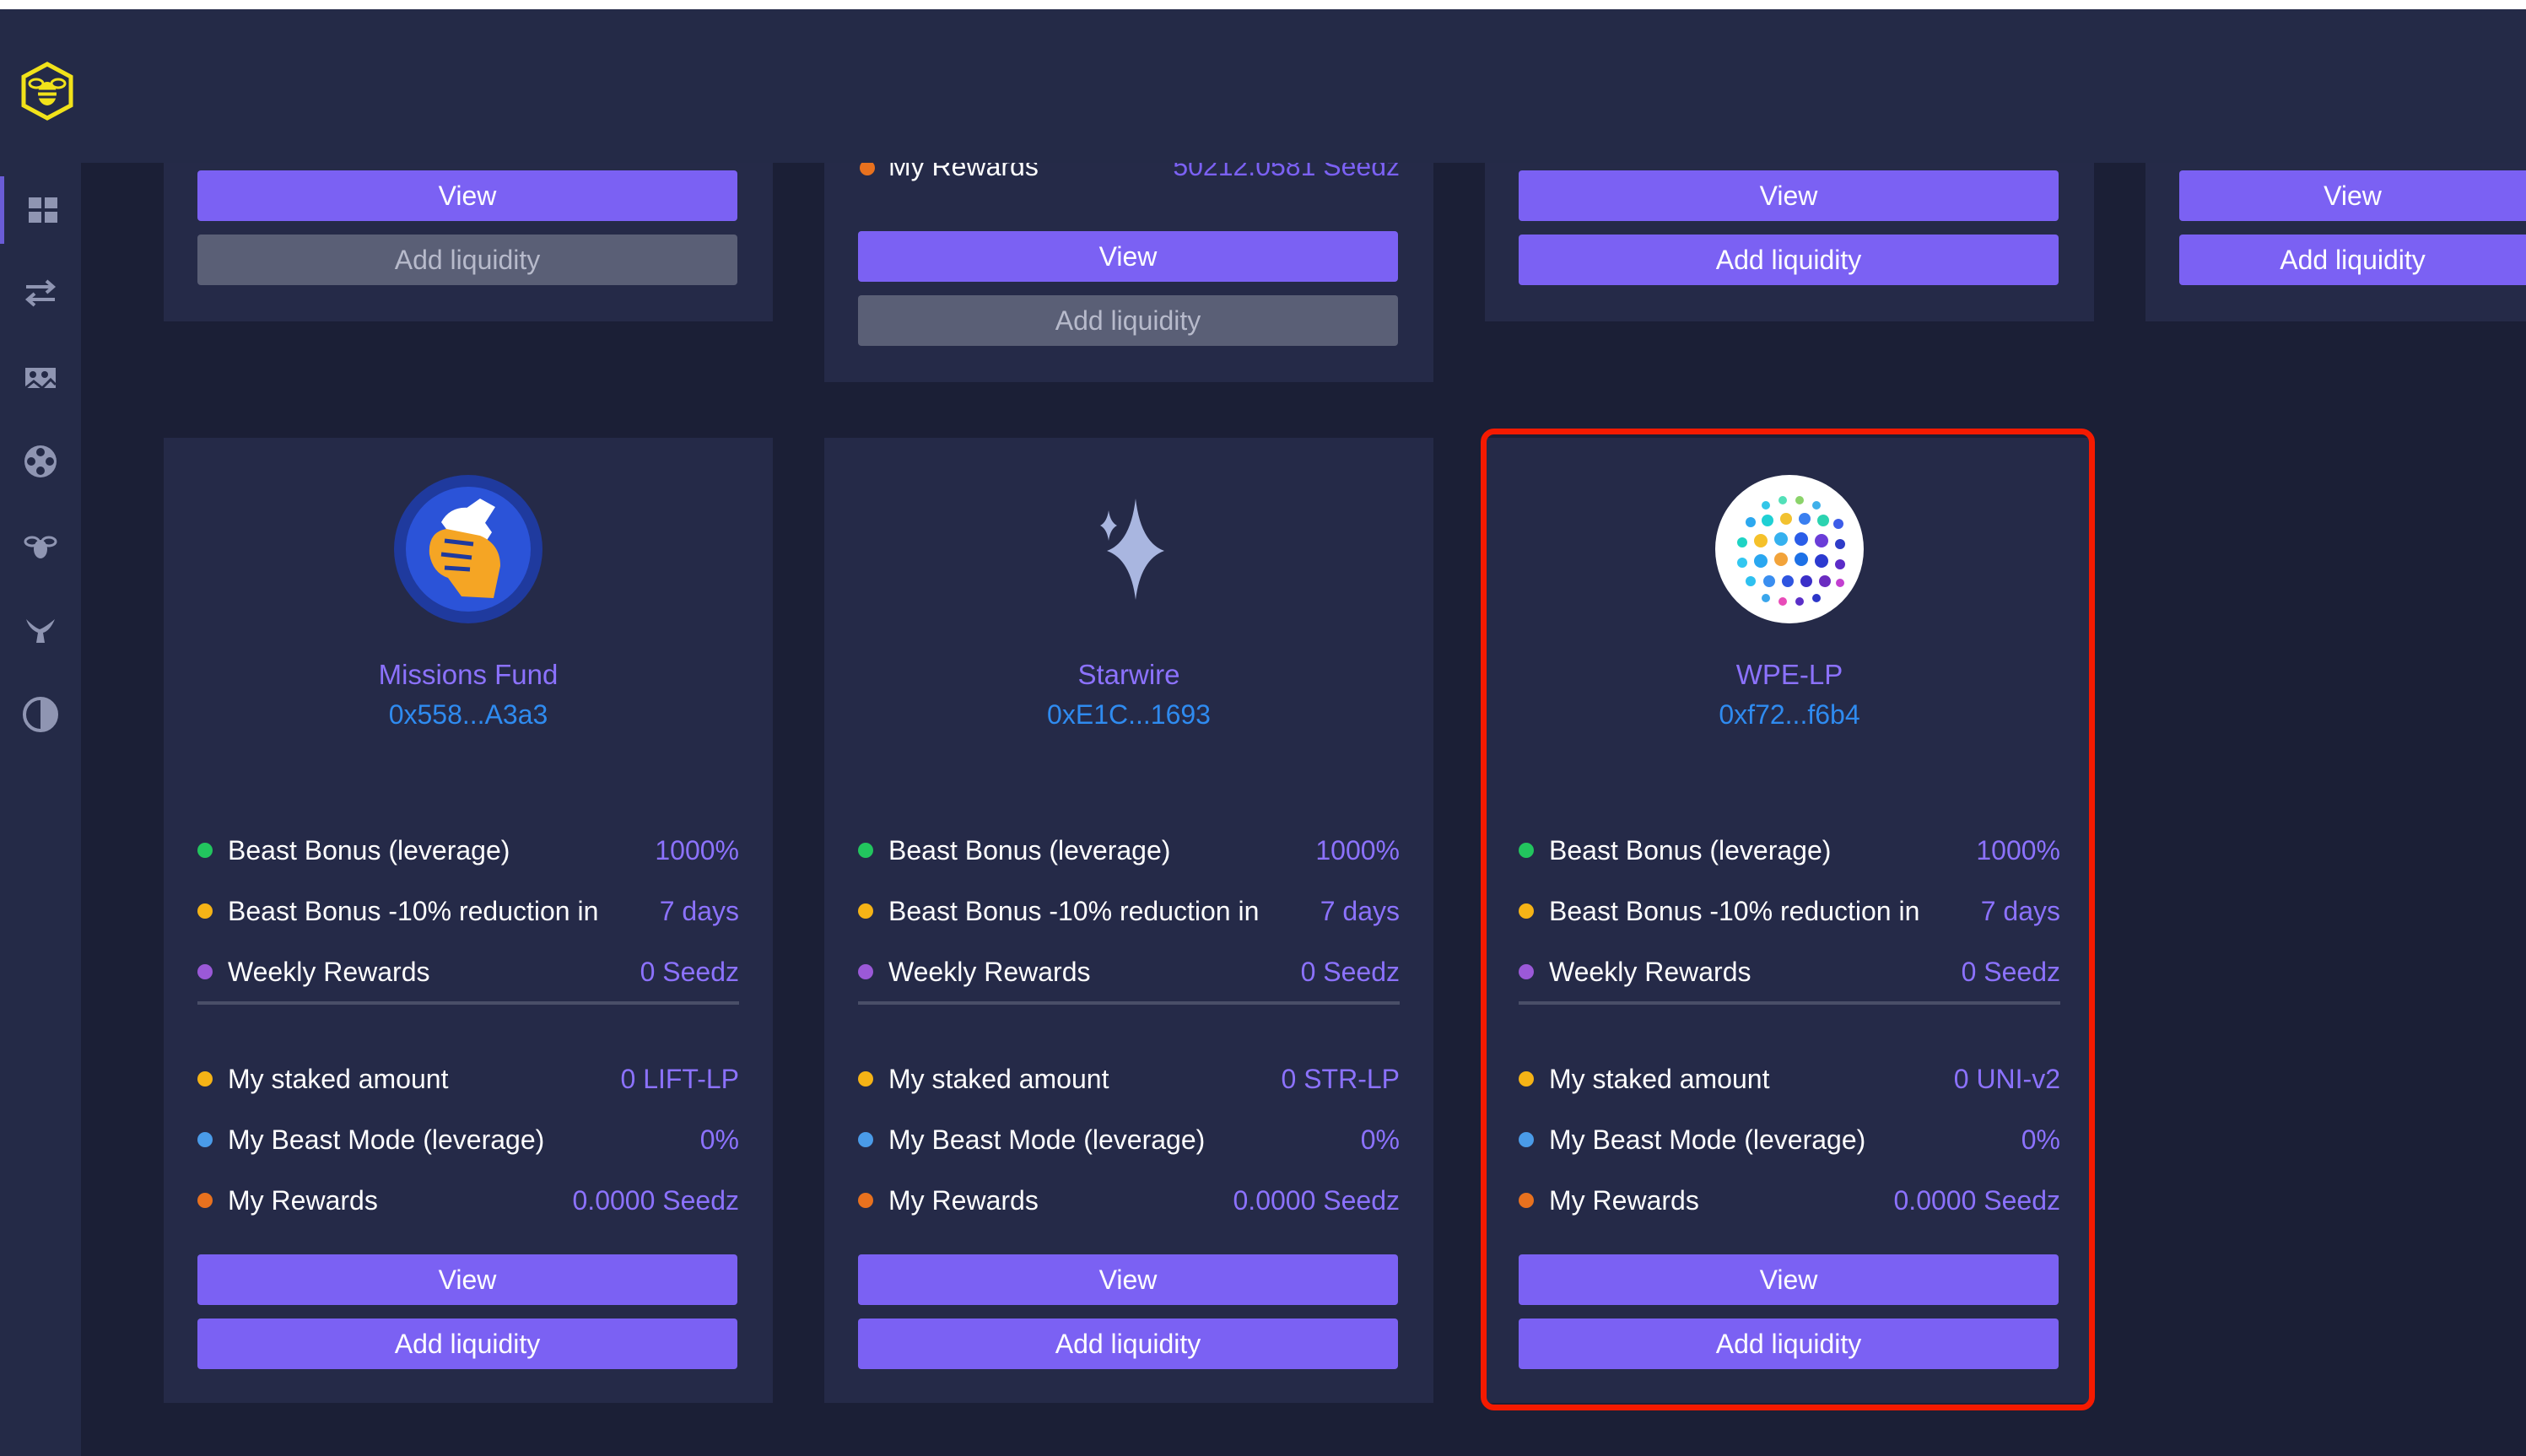 This screenshot has height=1456, width=2526. What do you see at coordinates (47, 91) in the screenshot?
I see `bee-hexagon-logo-icon` at bounding box center [47, 91].